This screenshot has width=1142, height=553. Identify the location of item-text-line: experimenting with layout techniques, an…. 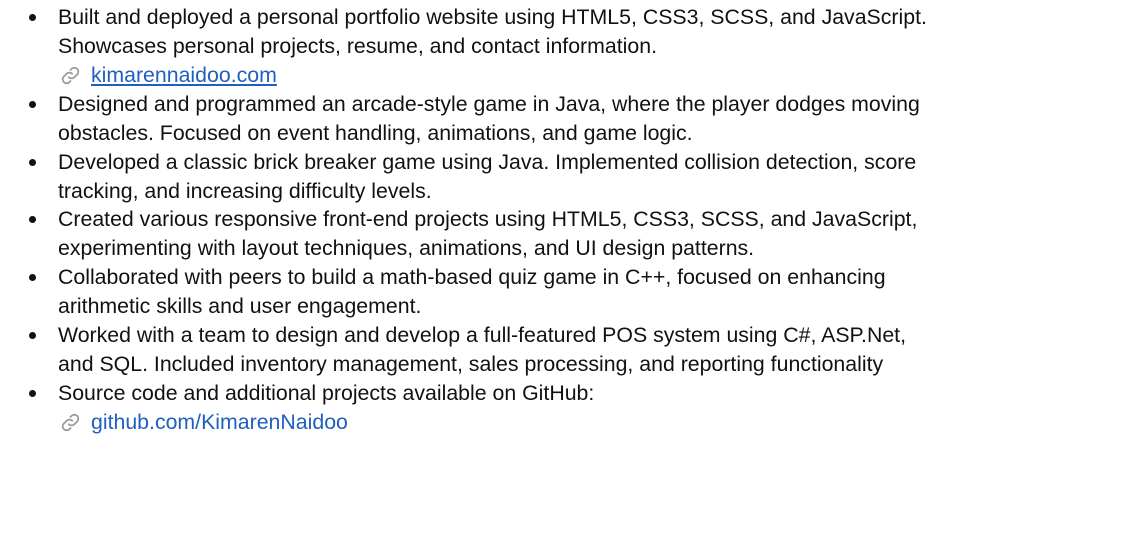
(406, 248).